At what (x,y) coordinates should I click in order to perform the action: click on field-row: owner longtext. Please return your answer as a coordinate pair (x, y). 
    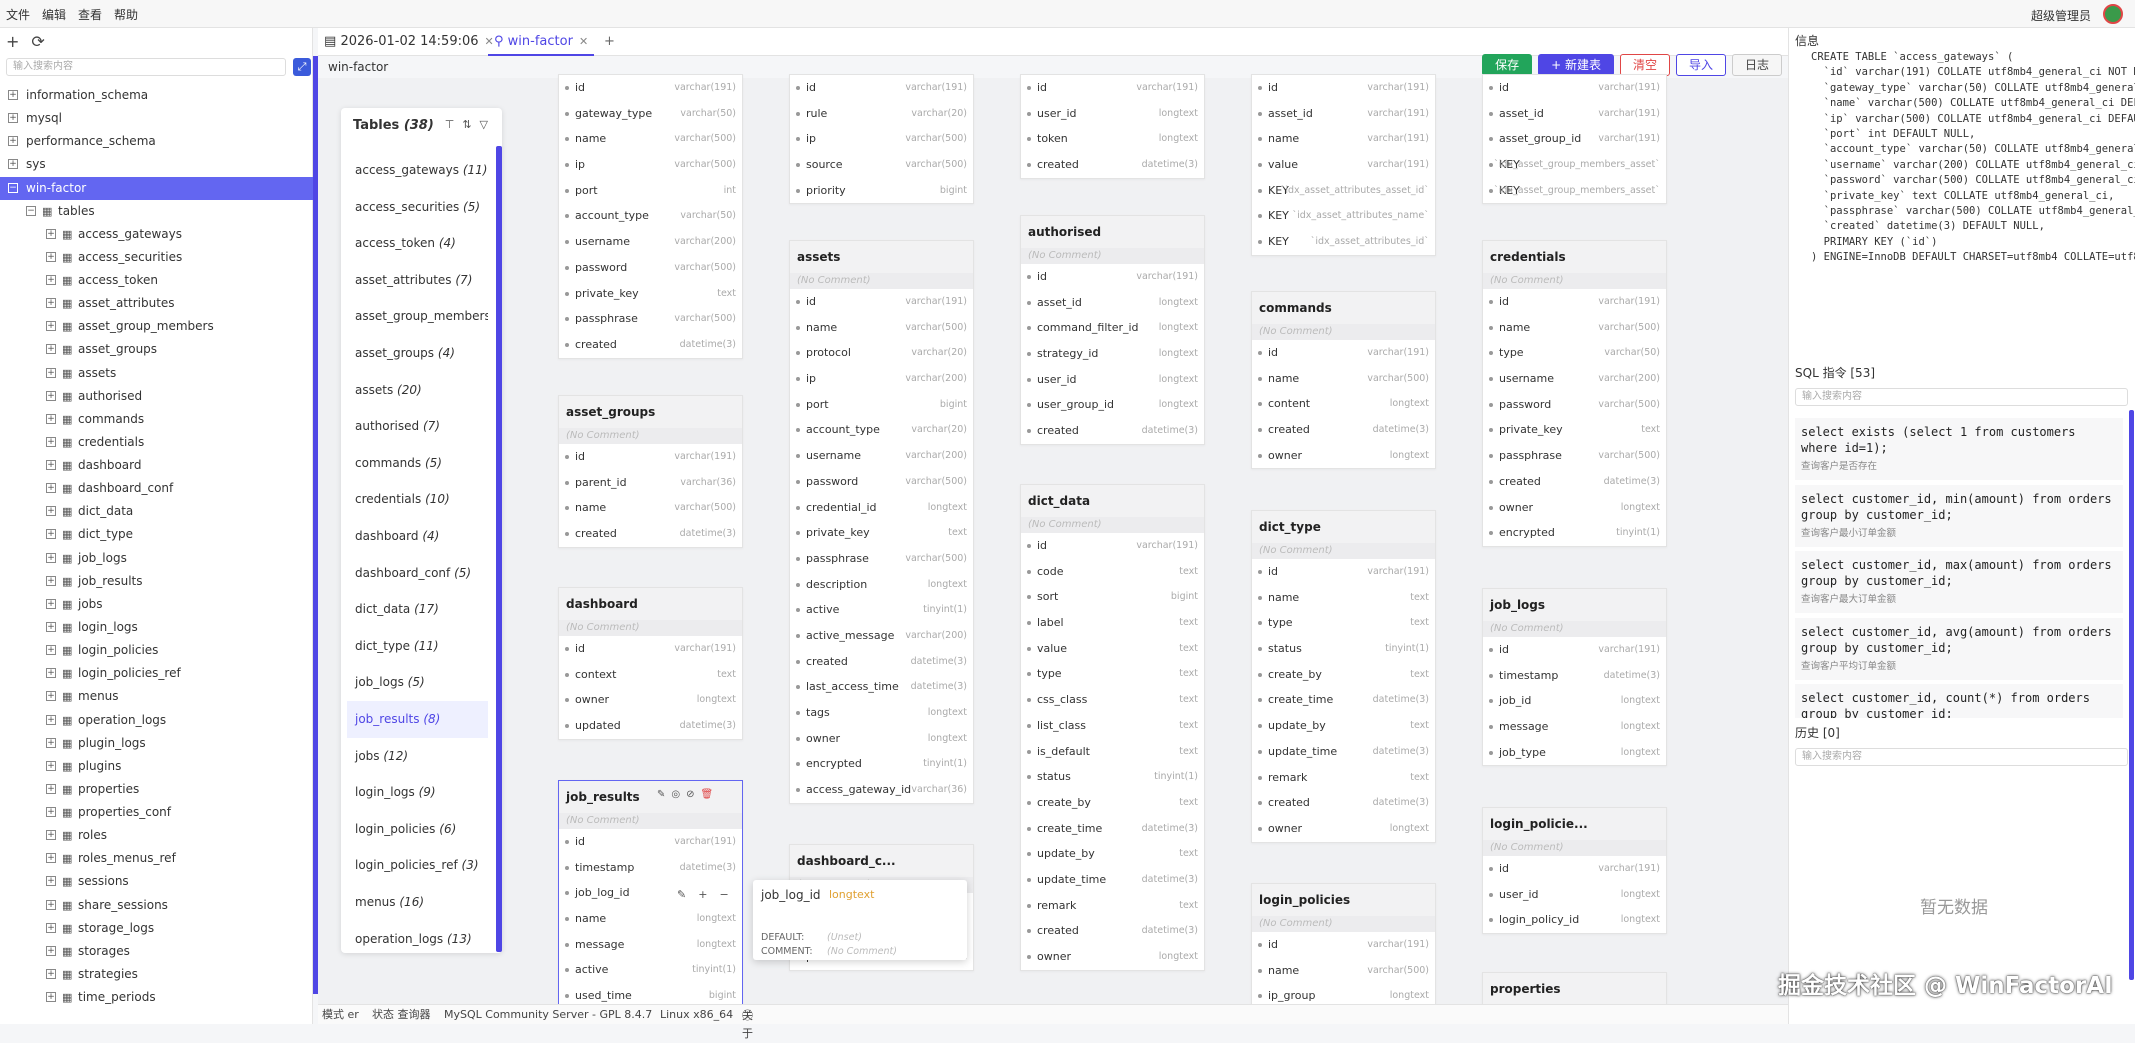
    Looking at the image, I should click on (1574, 508).